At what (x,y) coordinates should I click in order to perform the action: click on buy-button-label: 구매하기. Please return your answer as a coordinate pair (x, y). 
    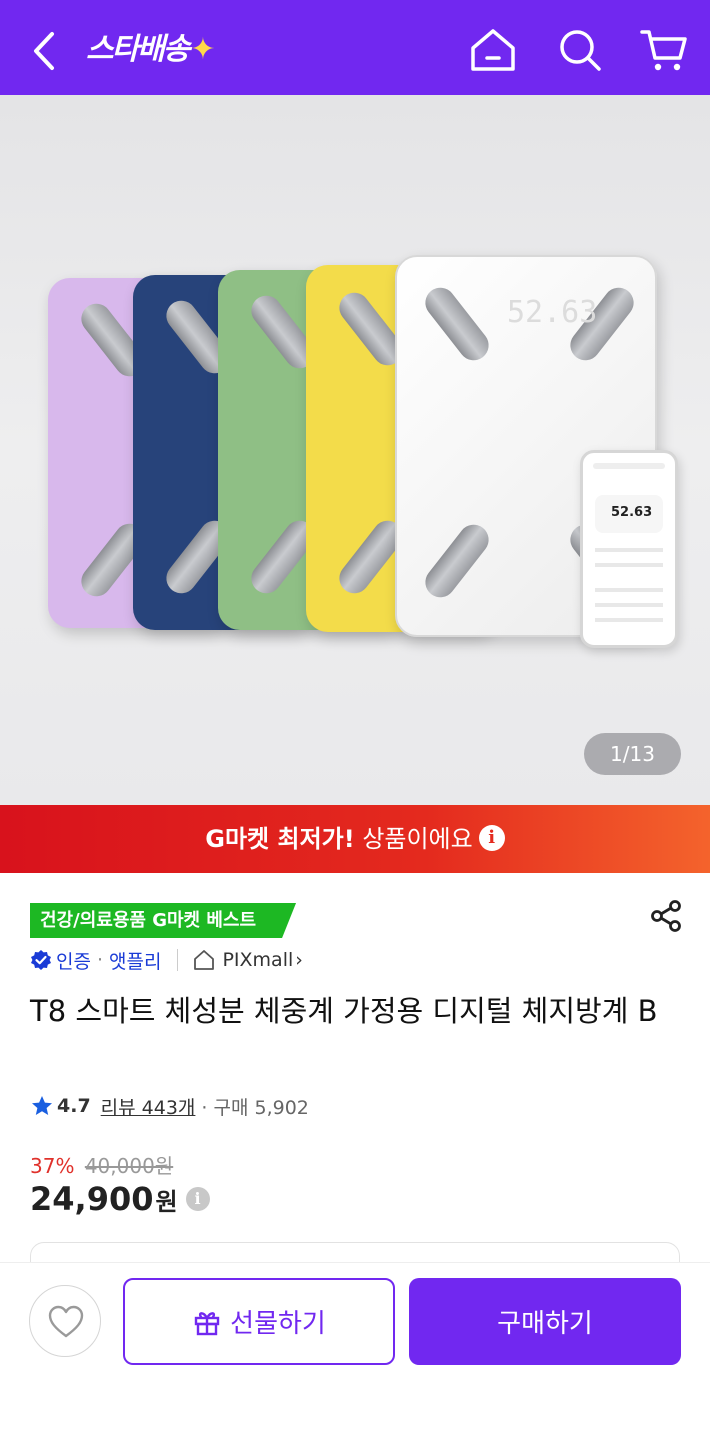
    Looking at the image, I should click on (545, 1324).